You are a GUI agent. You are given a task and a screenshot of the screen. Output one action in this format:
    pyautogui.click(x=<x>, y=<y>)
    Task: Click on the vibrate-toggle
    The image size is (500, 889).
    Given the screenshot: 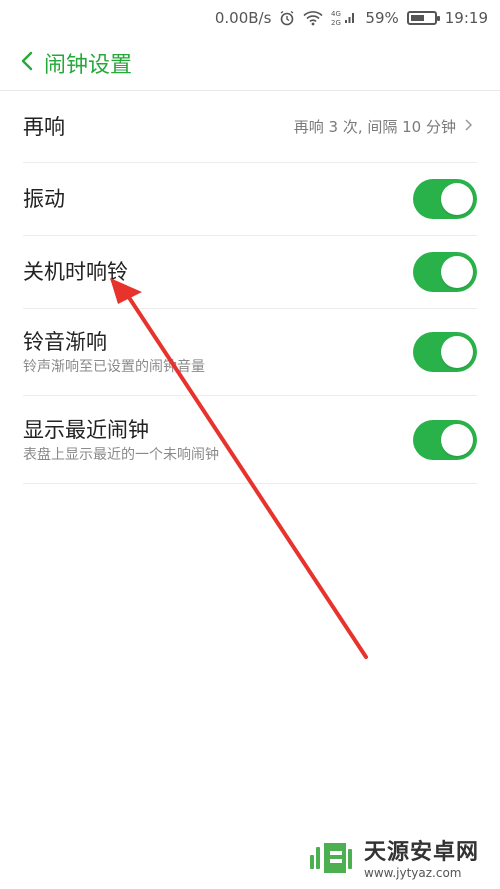 What is the action you would take?
    pyautogui.click(x=445, y=199)
    